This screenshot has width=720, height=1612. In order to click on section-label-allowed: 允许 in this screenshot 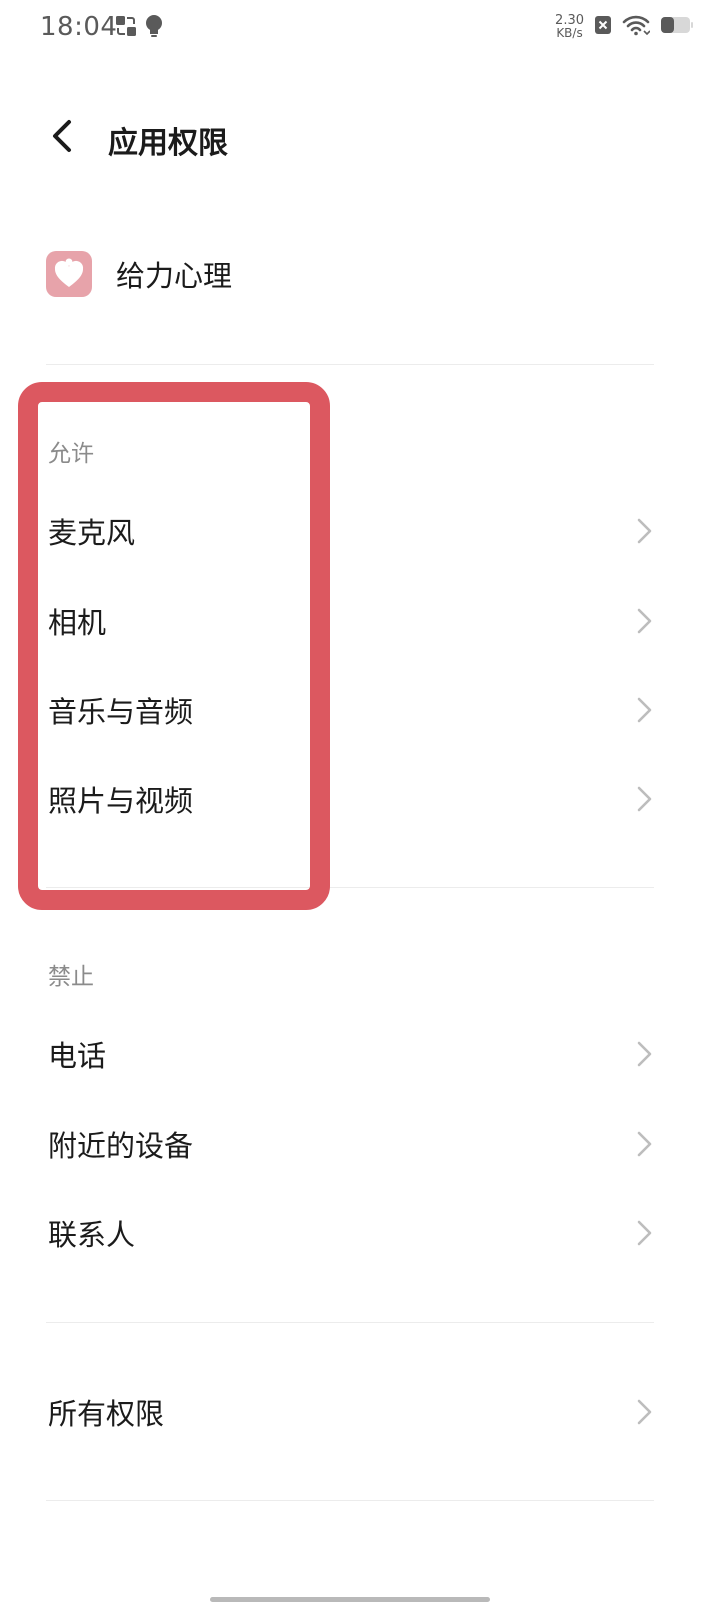, I will do `click(71, 454)`.